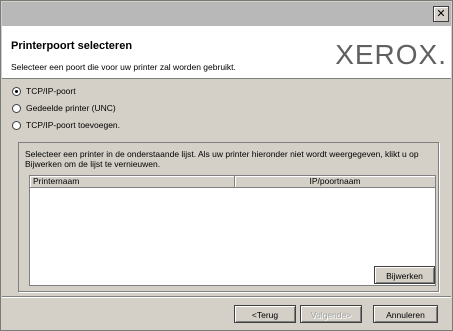  Describe the element at coordinates (335, 181) in the screenshot. I see `column-header-ip-port: IP/poortnaam` at that location.